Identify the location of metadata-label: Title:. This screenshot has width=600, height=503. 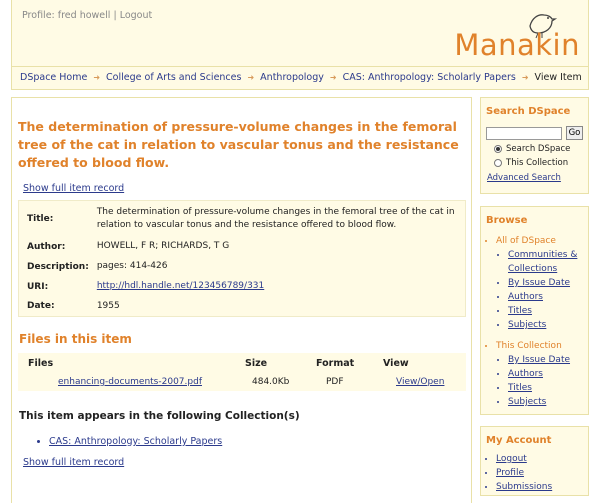
(40, 218).